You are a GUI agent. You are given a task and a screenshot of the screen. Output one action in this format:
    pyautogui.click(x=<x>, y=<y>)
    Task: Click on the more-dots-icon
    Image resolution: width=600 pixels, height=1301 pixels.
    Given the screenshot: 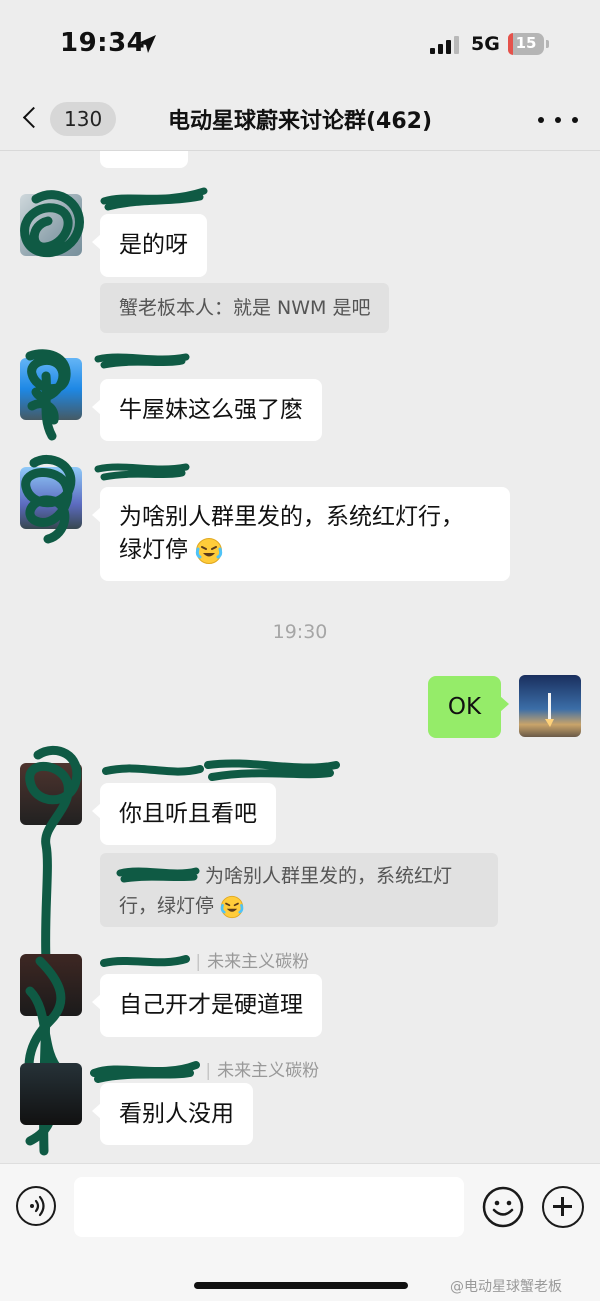 What is the action you would take?
    pyautogui.click(x=558, y=120)
    